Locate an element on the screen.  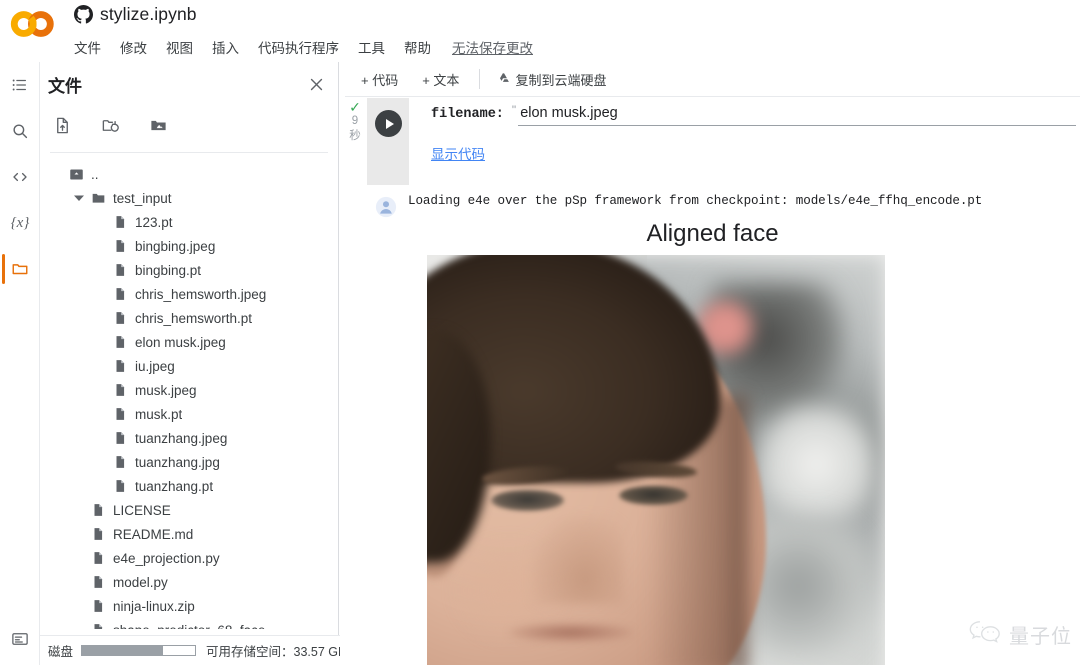
show-code-link: 显示代码 is located at coordinates (458, 153).